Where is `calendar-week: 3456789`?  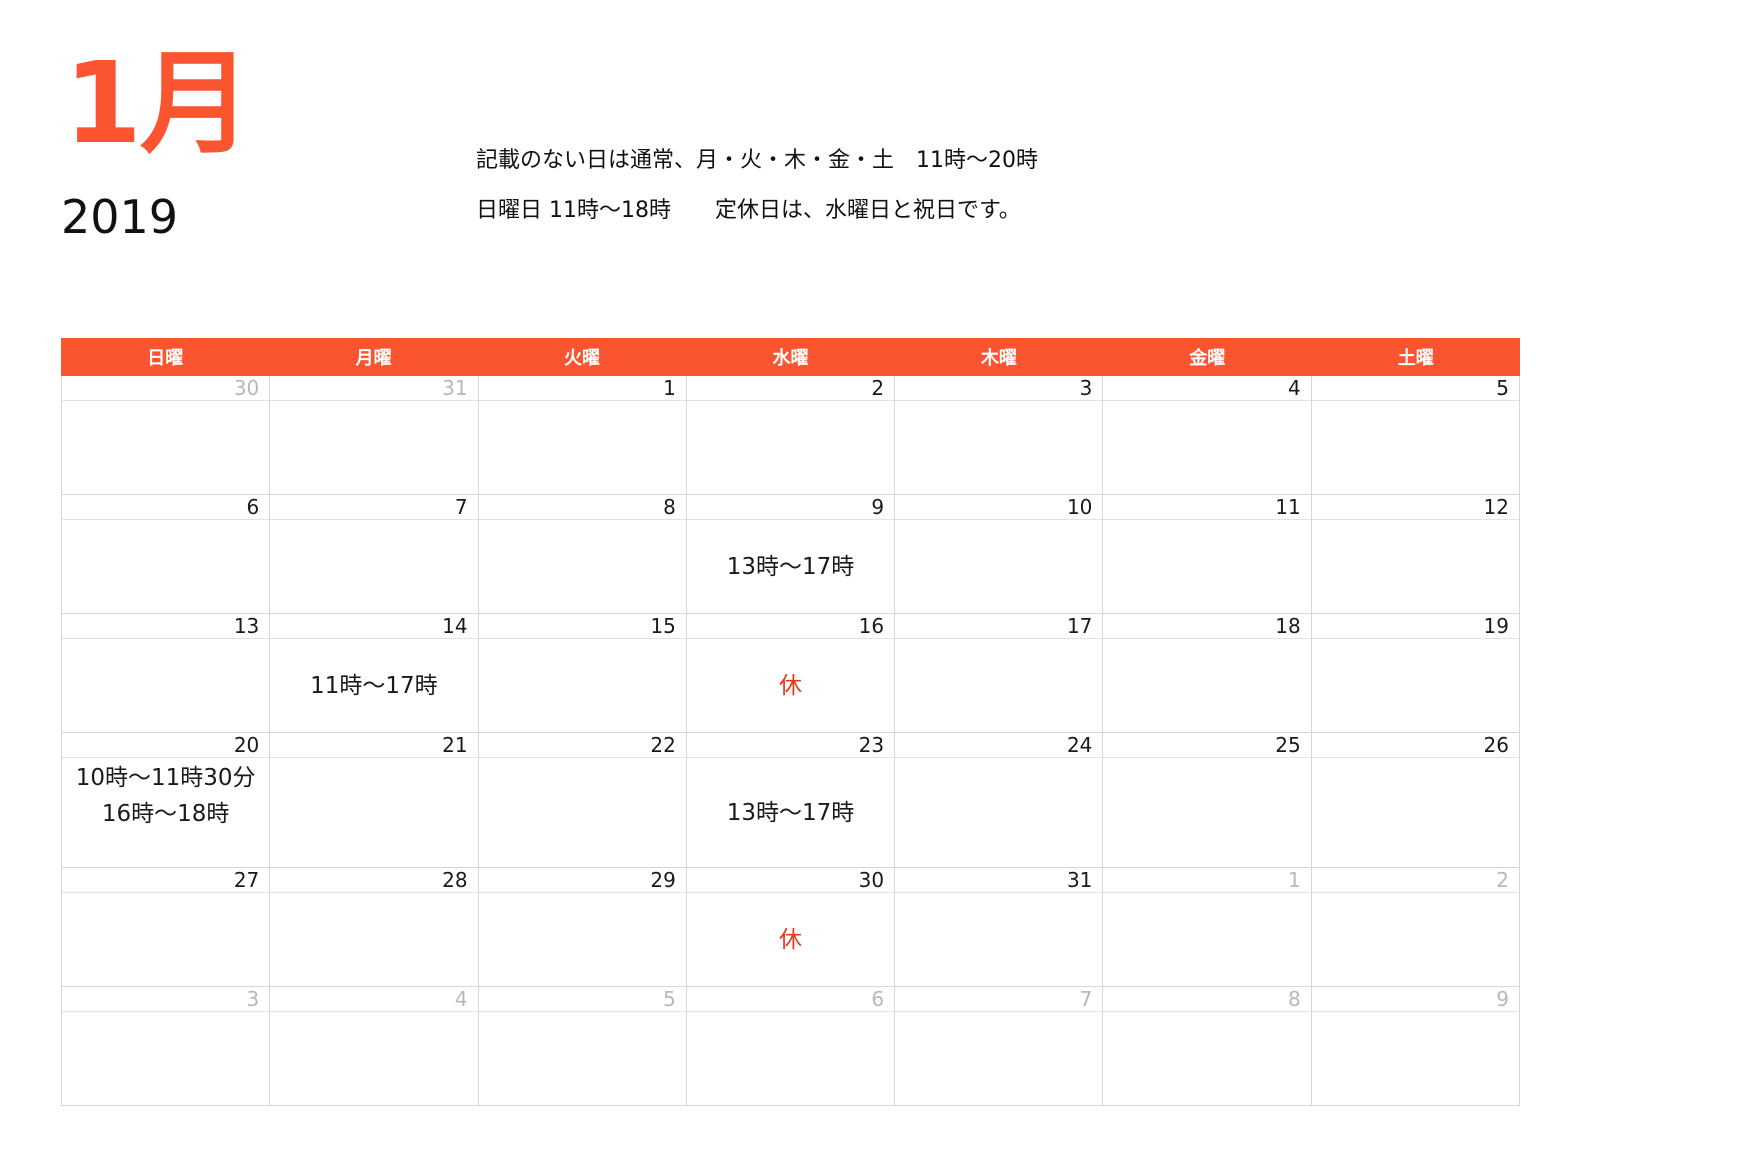
calendar-week: 3456789 is located at coordinates (790, 1046).